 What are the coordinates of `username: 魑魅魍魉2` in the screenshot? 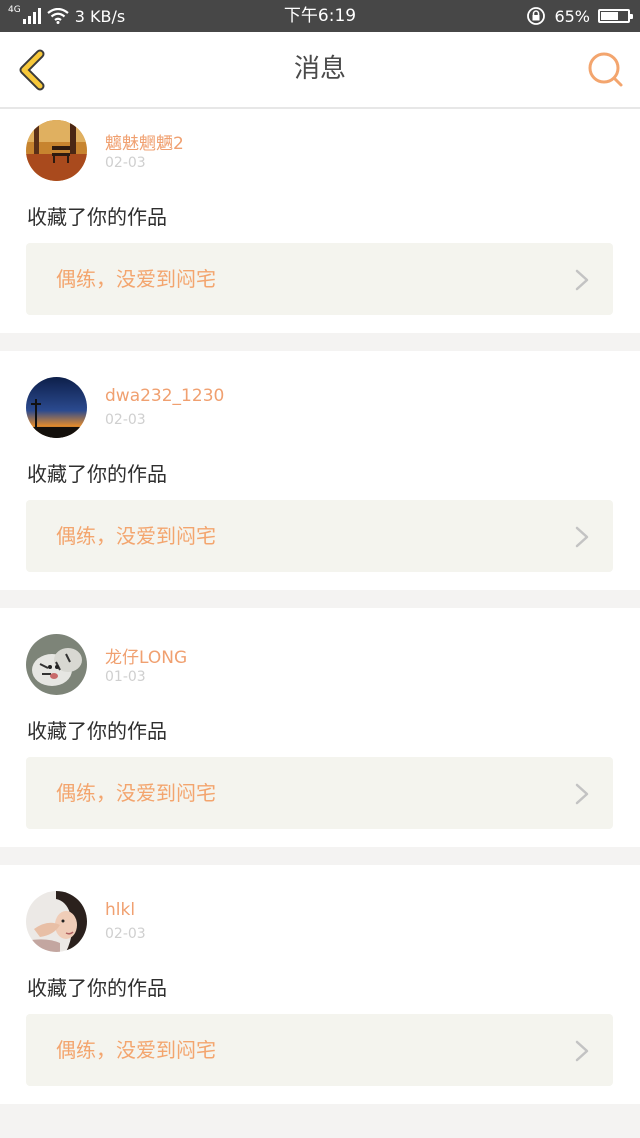 It's located at (144, 141).